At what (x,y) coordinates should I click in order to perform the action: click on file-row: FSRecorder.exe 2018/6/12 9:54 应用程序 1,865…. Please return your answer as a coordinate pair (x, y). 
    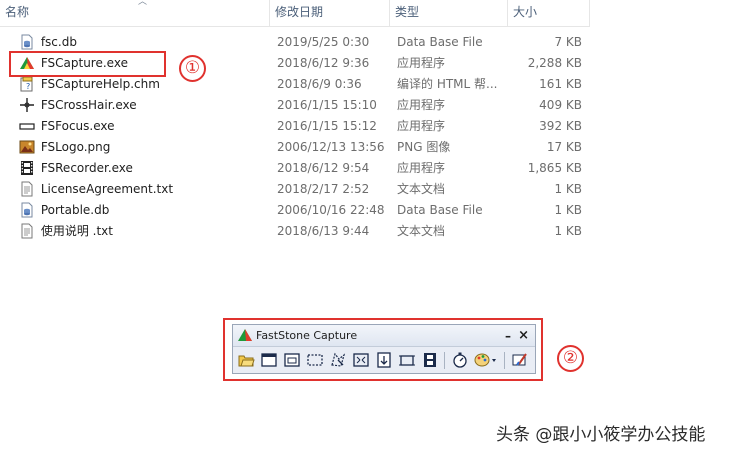
    Looking at the image, I should click on (300, 168).